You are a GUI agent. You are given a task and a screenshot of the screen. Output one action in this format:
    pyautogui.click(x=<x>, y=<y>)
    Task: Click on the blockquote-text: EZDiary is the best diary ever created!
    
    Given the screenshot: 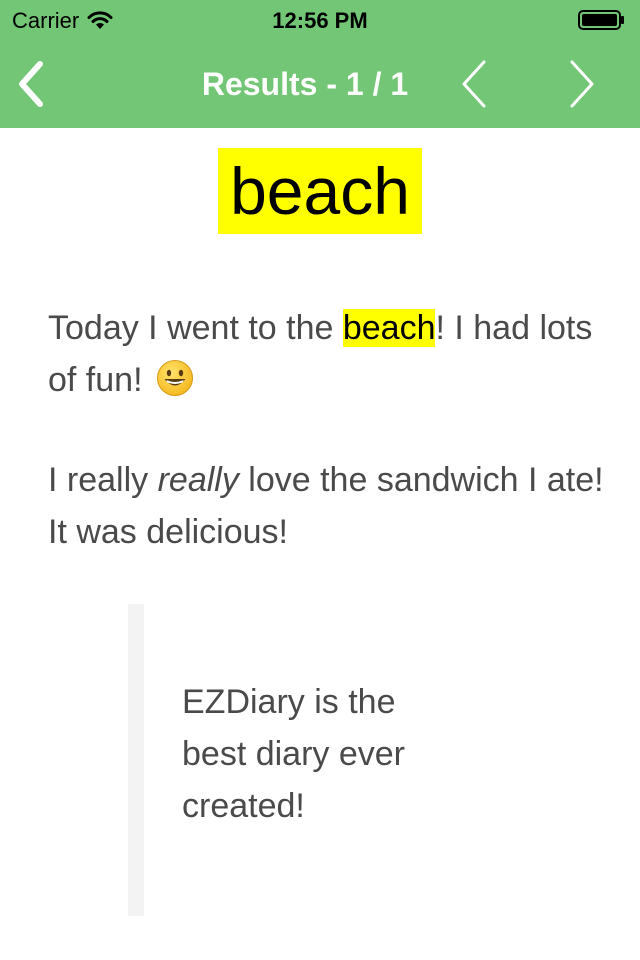 What is the action you would take?
    pyautogui.click(x=293, y=754)
    